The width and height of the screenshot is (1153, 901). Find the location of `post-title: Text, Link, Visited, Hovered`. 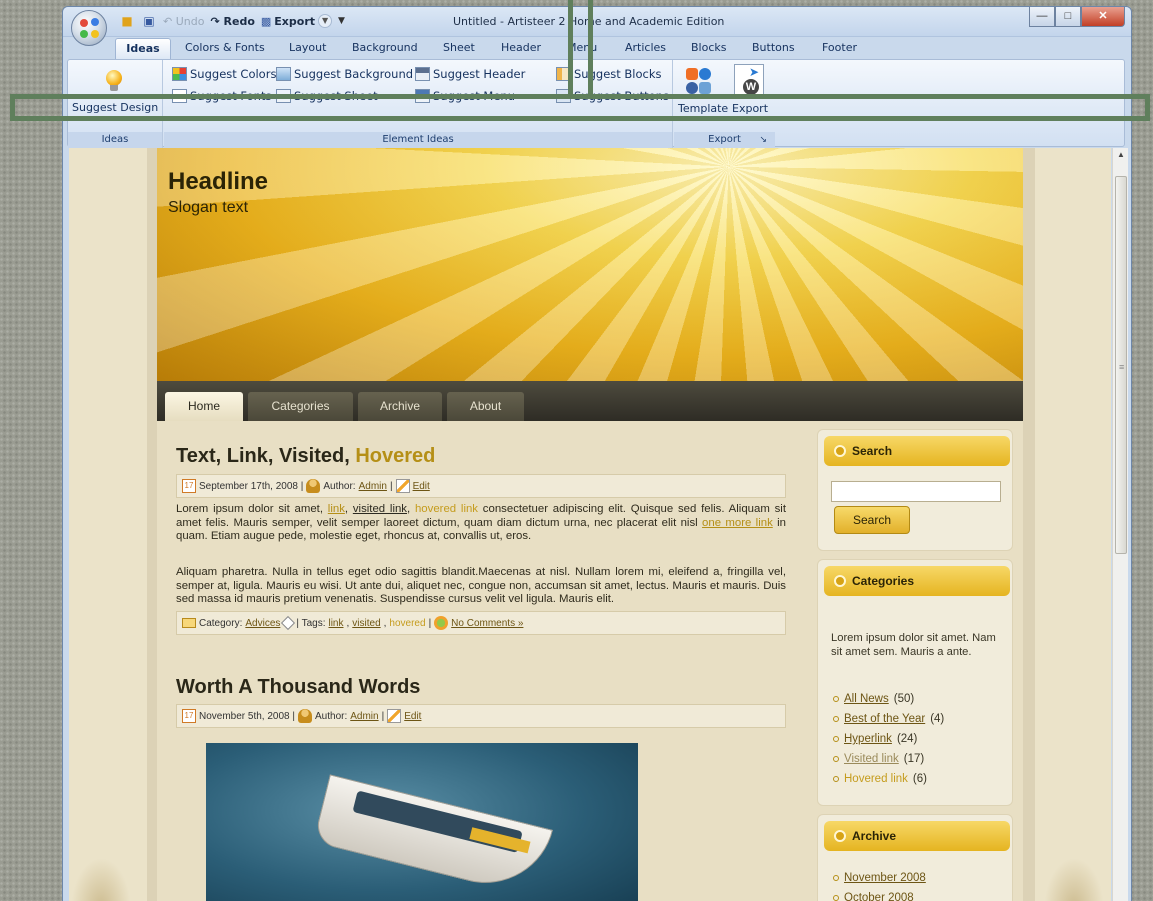

post-title: Text, Link, Visited, Hovered is located at coordinates (305, 456).